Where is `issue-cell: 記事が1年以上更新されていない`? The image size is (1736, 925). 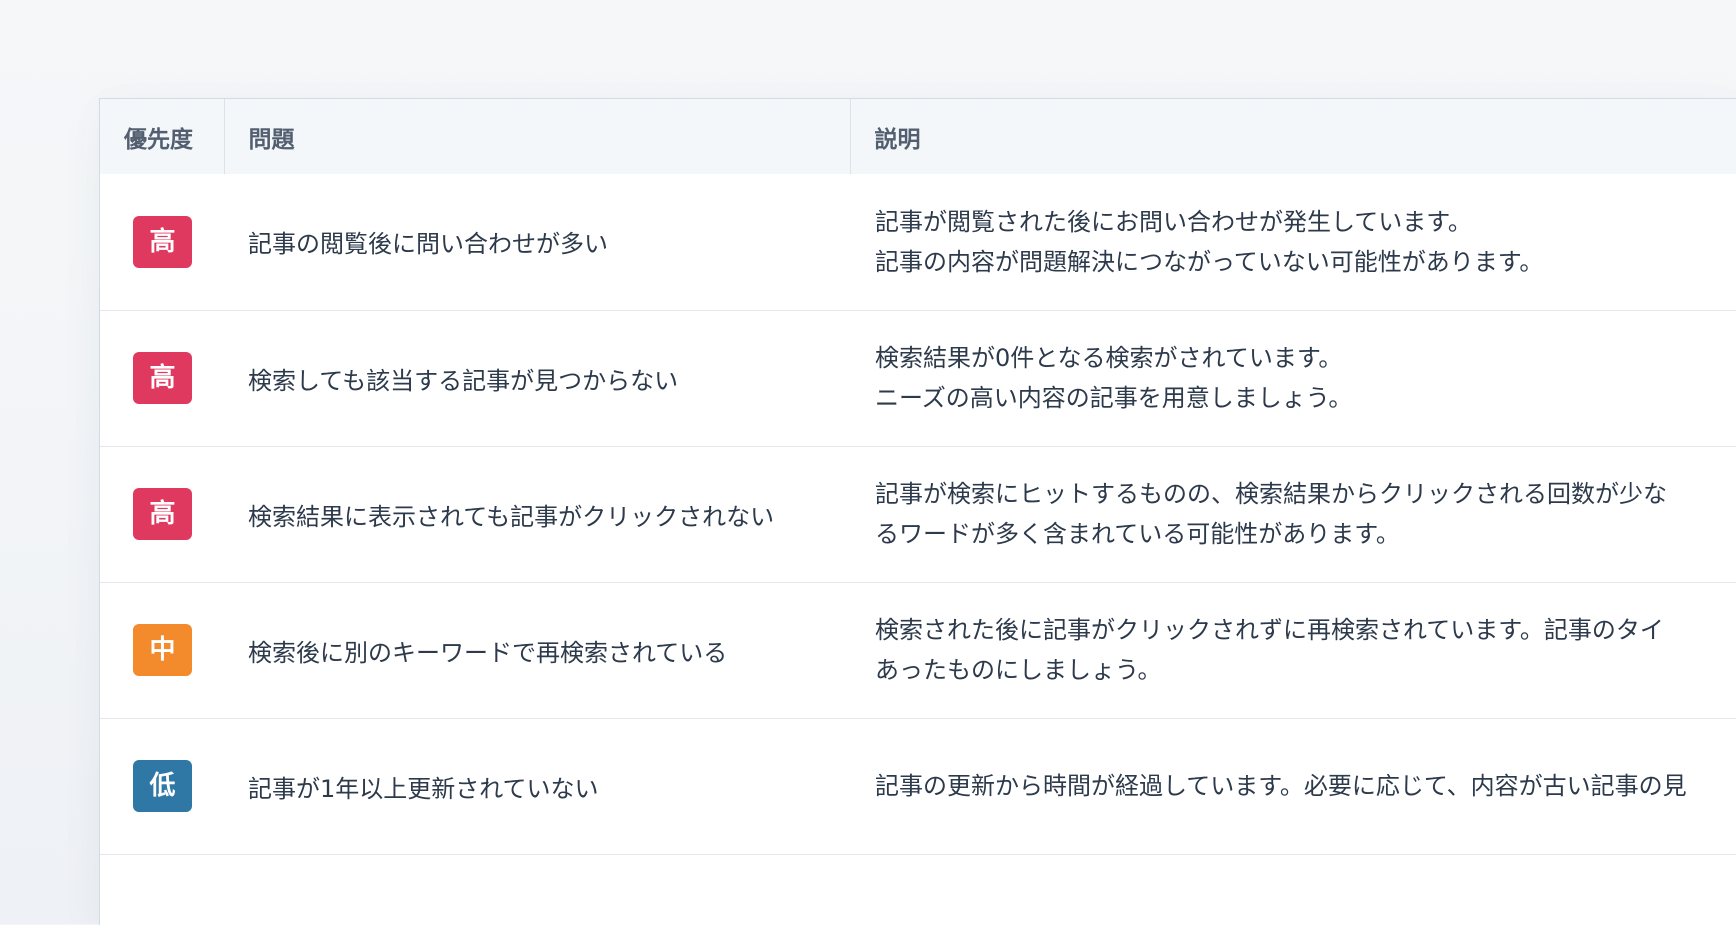 issue-cell: 記事が1年以上更新されていない is located at coordinates (423, 788).